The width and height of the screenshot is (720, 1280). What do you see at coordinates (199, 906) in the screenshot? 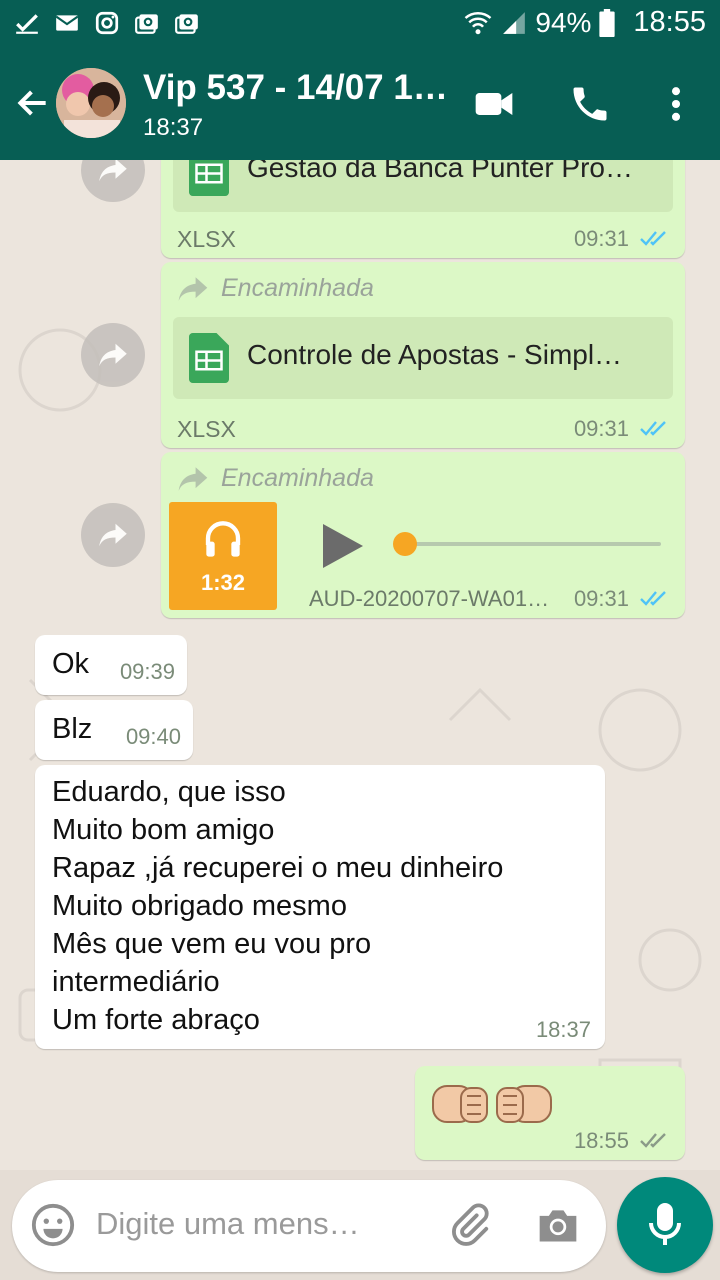
I see `message-line: Muito obrigado mesmo` at bounding box center [199, 906].